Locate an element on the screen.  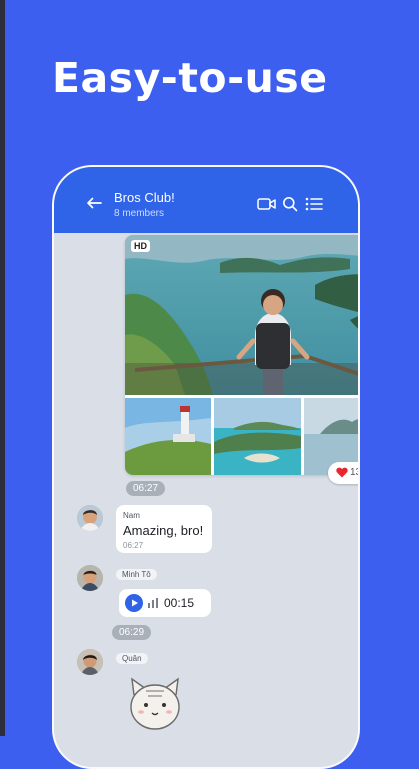
chat-name: Bros Club! is located at coordinates (144, 197).